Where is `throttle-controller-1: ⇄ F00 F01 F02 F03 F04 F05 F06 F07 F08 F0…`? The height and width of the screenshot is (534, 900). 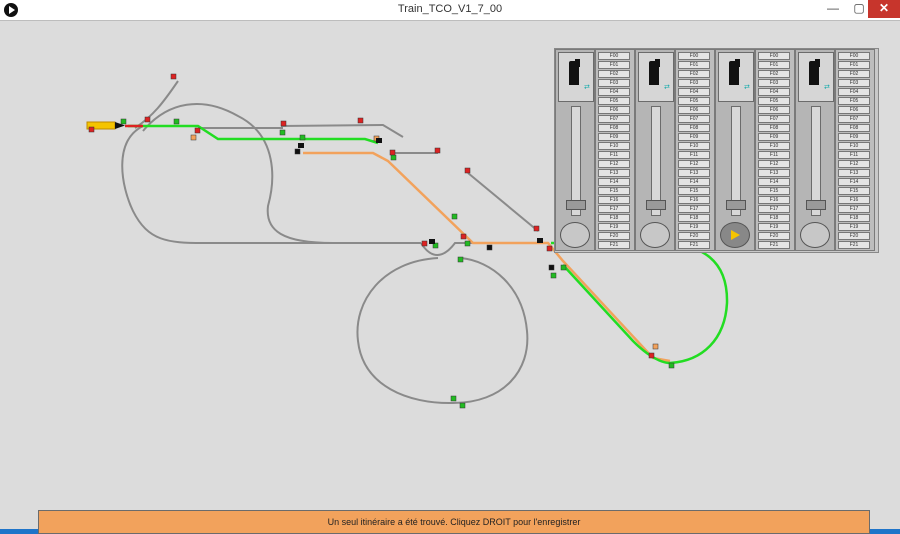 throttle-controller-1: ⇄ F00 F01 F02 F03 F04 F05 F06 F07 F08 F0… is located at coordinates (594, 150).